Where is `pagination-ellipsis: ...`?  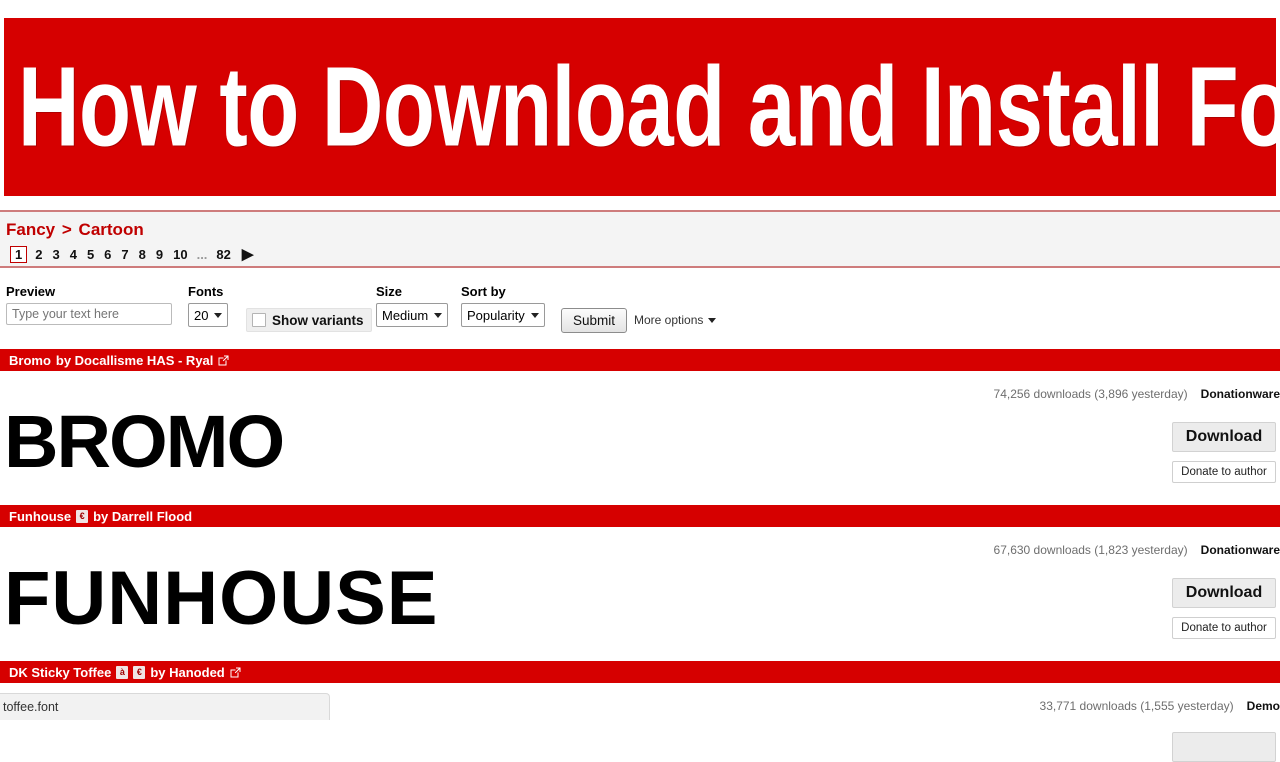
pagination-ellipsis: ... is located at coordinates (202, 254).